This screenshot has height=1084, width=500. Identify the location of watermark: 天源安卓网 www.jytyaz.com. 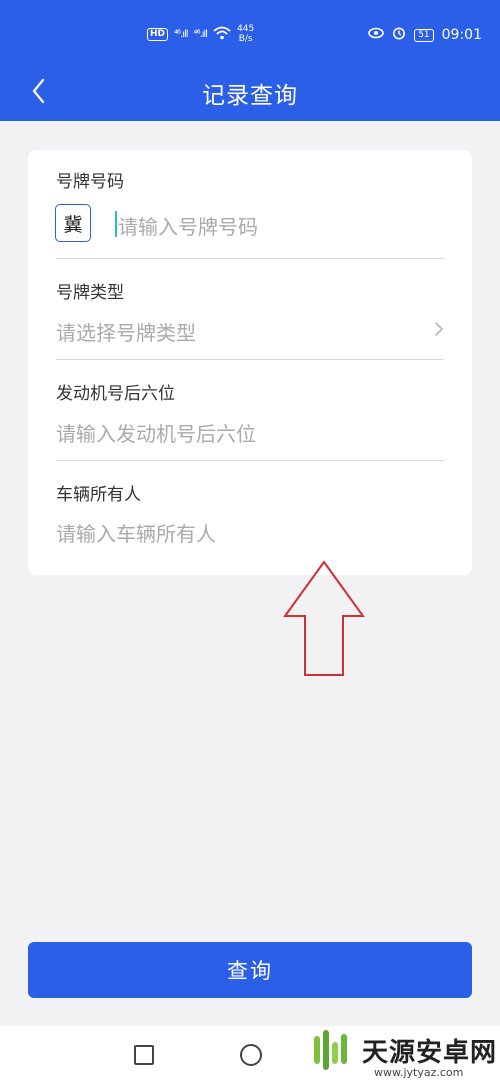
(405, 1053).